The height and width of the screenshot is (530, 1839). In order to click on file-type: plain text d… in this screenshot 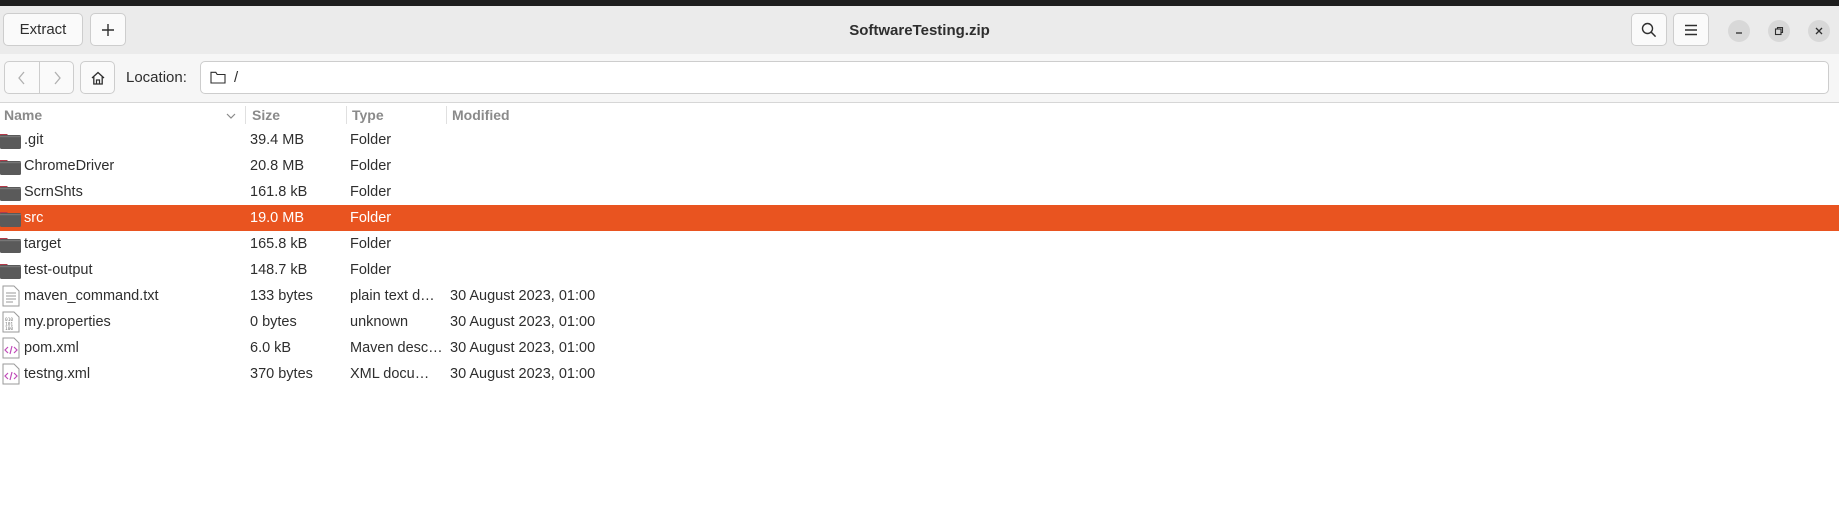, I will do `click(392, 296)`.